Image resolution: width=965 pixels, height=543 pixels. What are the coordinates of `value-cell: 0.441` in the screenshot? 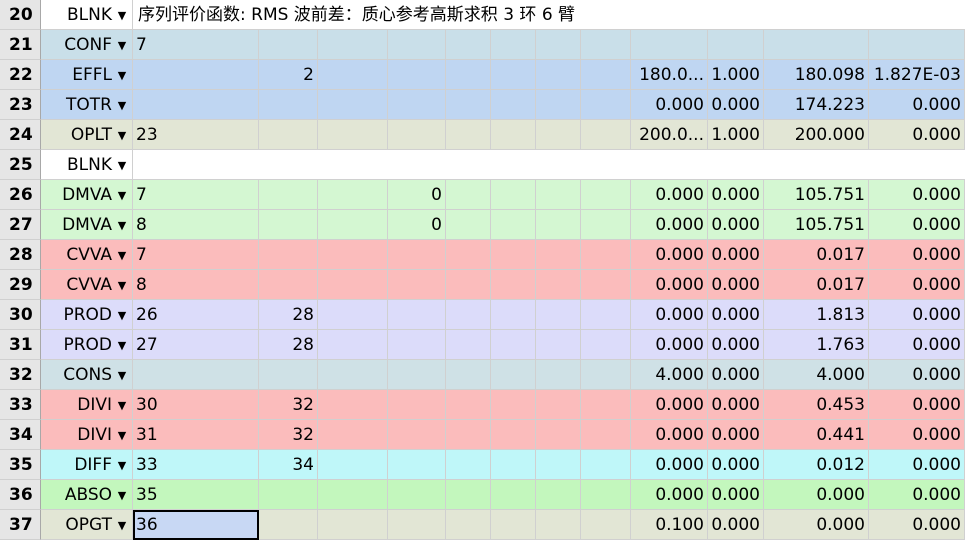 It's located at (816, 435).